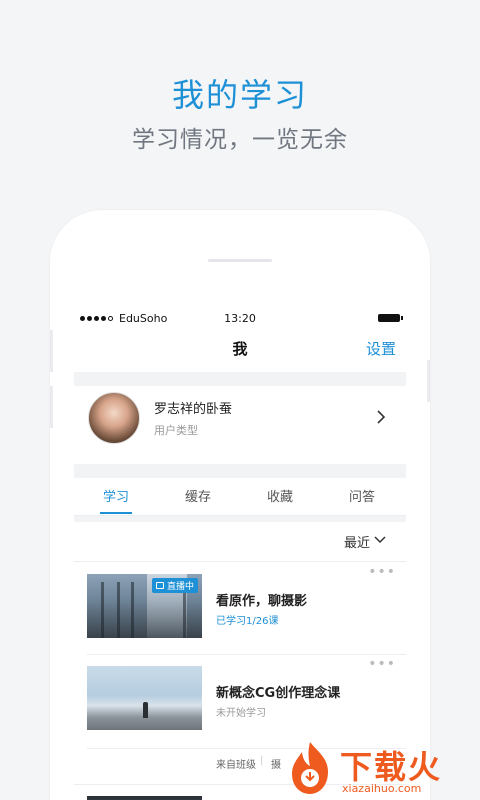 This screenshot has height=800, width=480. Describe the element at coordinates (381, 417) in the screenshot. I see `chevron-right-icon` at that location.